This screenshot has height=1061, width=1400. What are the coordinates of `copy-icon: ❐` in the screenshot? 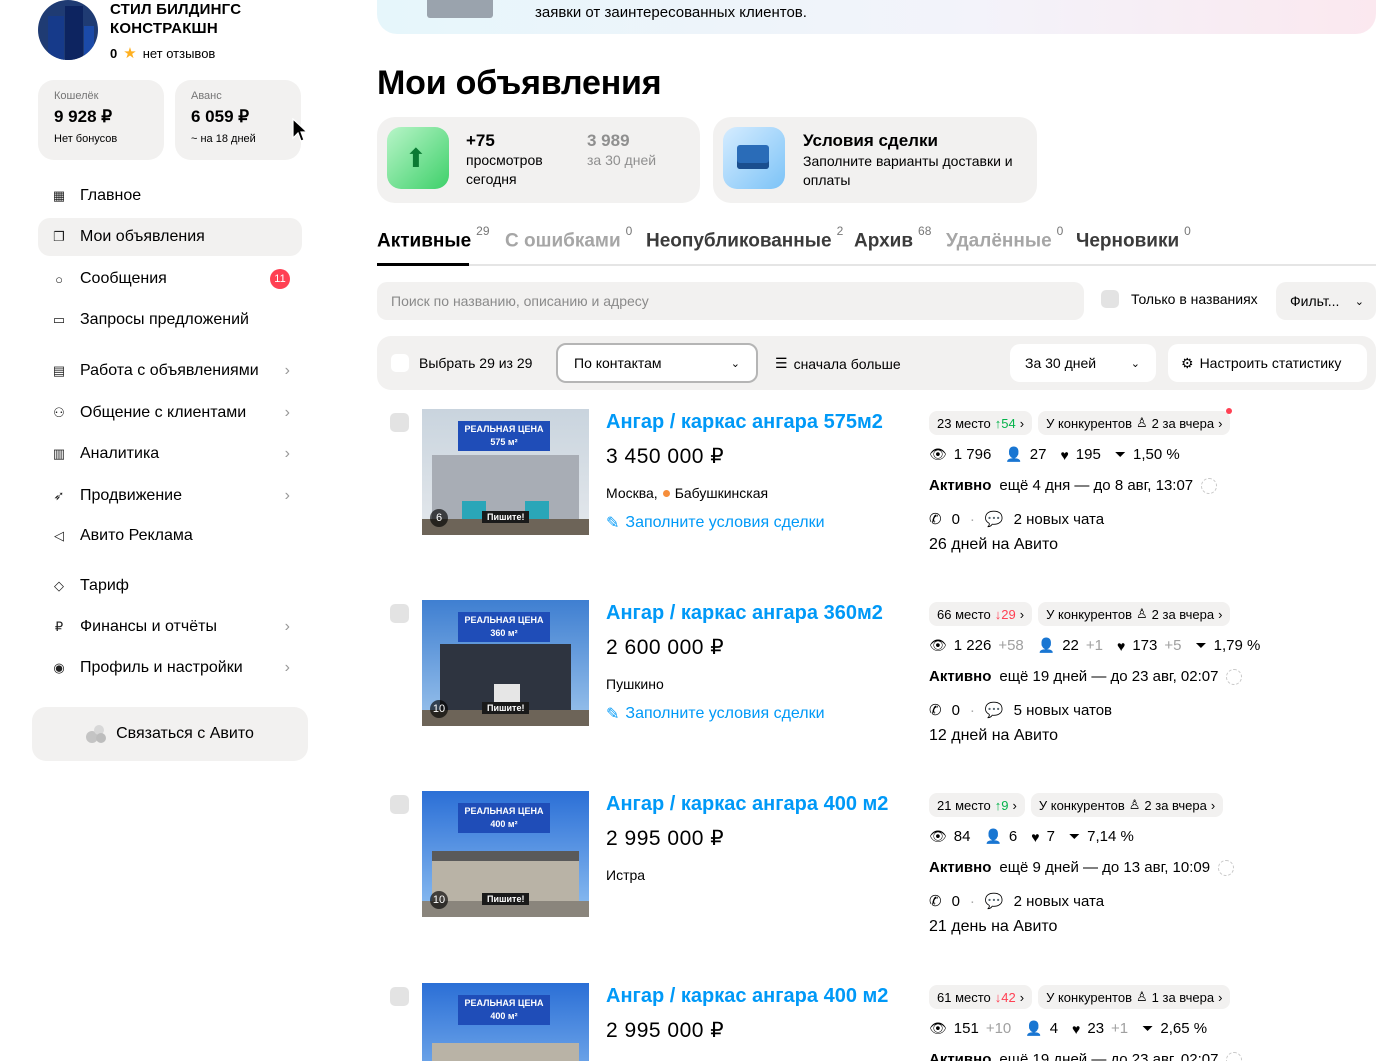 It's located at (59, 236).